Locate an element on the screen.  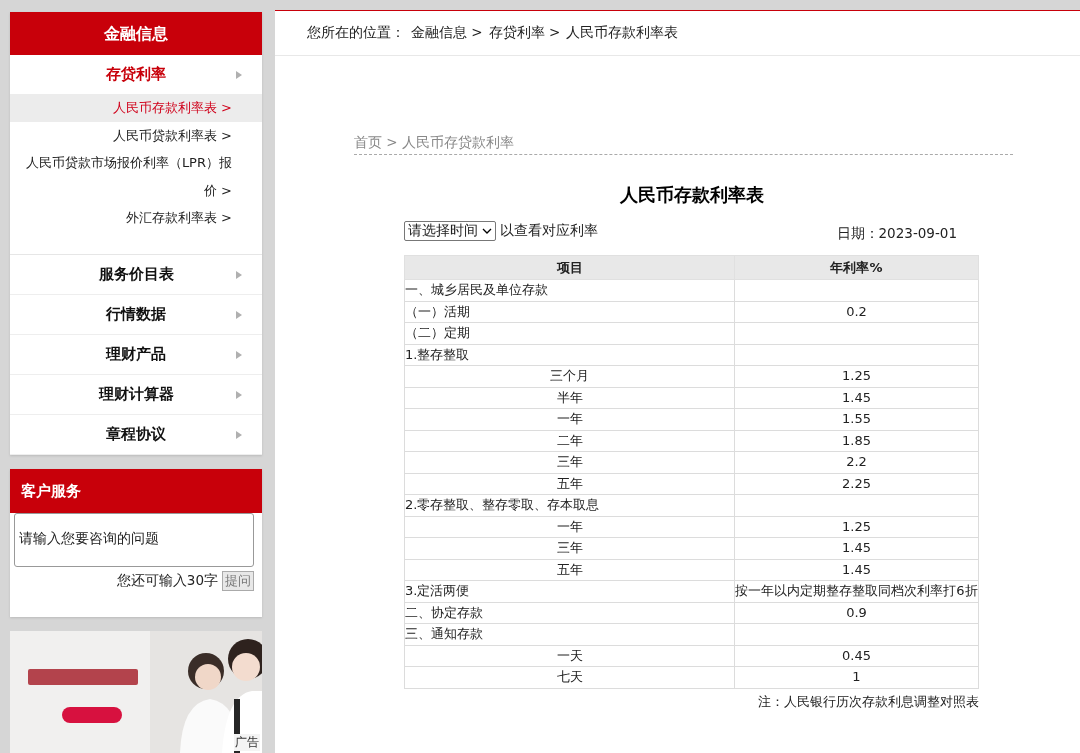
table-cell: 1 is located at coordinates (856, 677).